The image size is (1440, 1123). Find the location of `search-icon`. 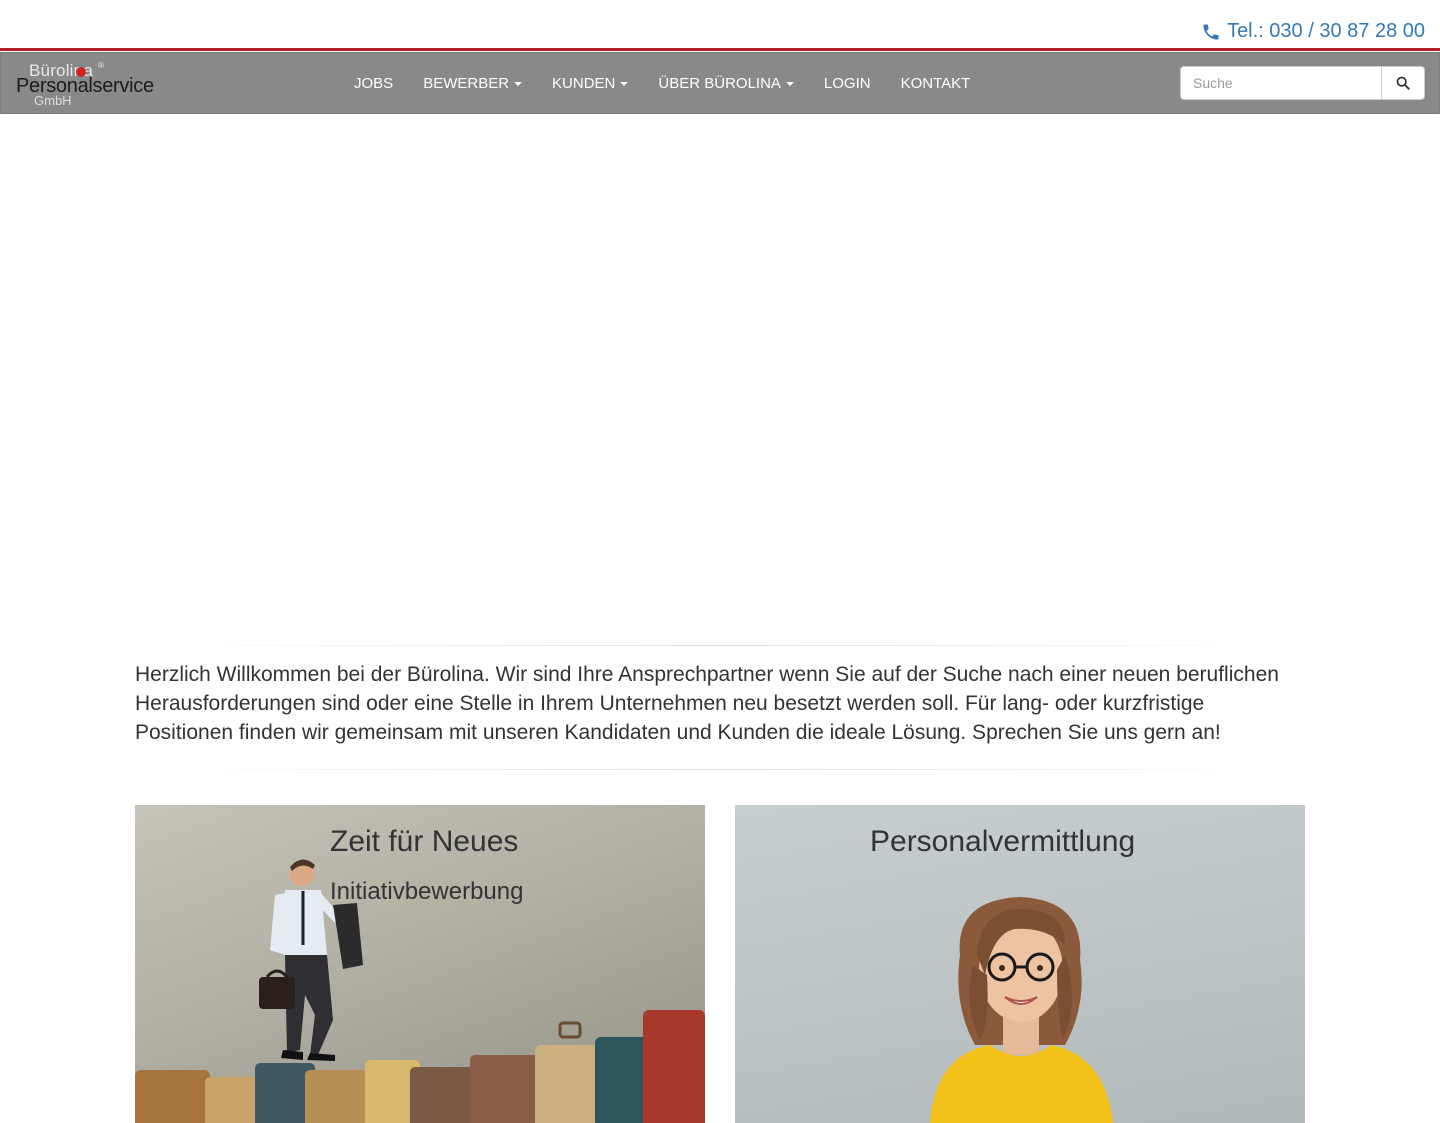

search-icon is located at coordinates (1403, 83).